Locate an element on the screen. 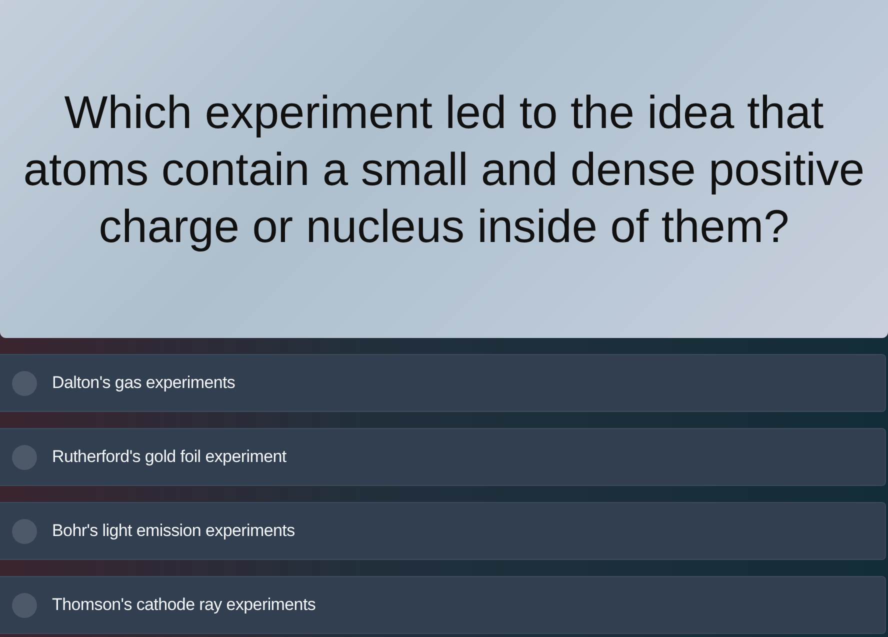 The image size is (888, 637). option-label: Bohr's light emission experiments is located at coordinates (173, 531).